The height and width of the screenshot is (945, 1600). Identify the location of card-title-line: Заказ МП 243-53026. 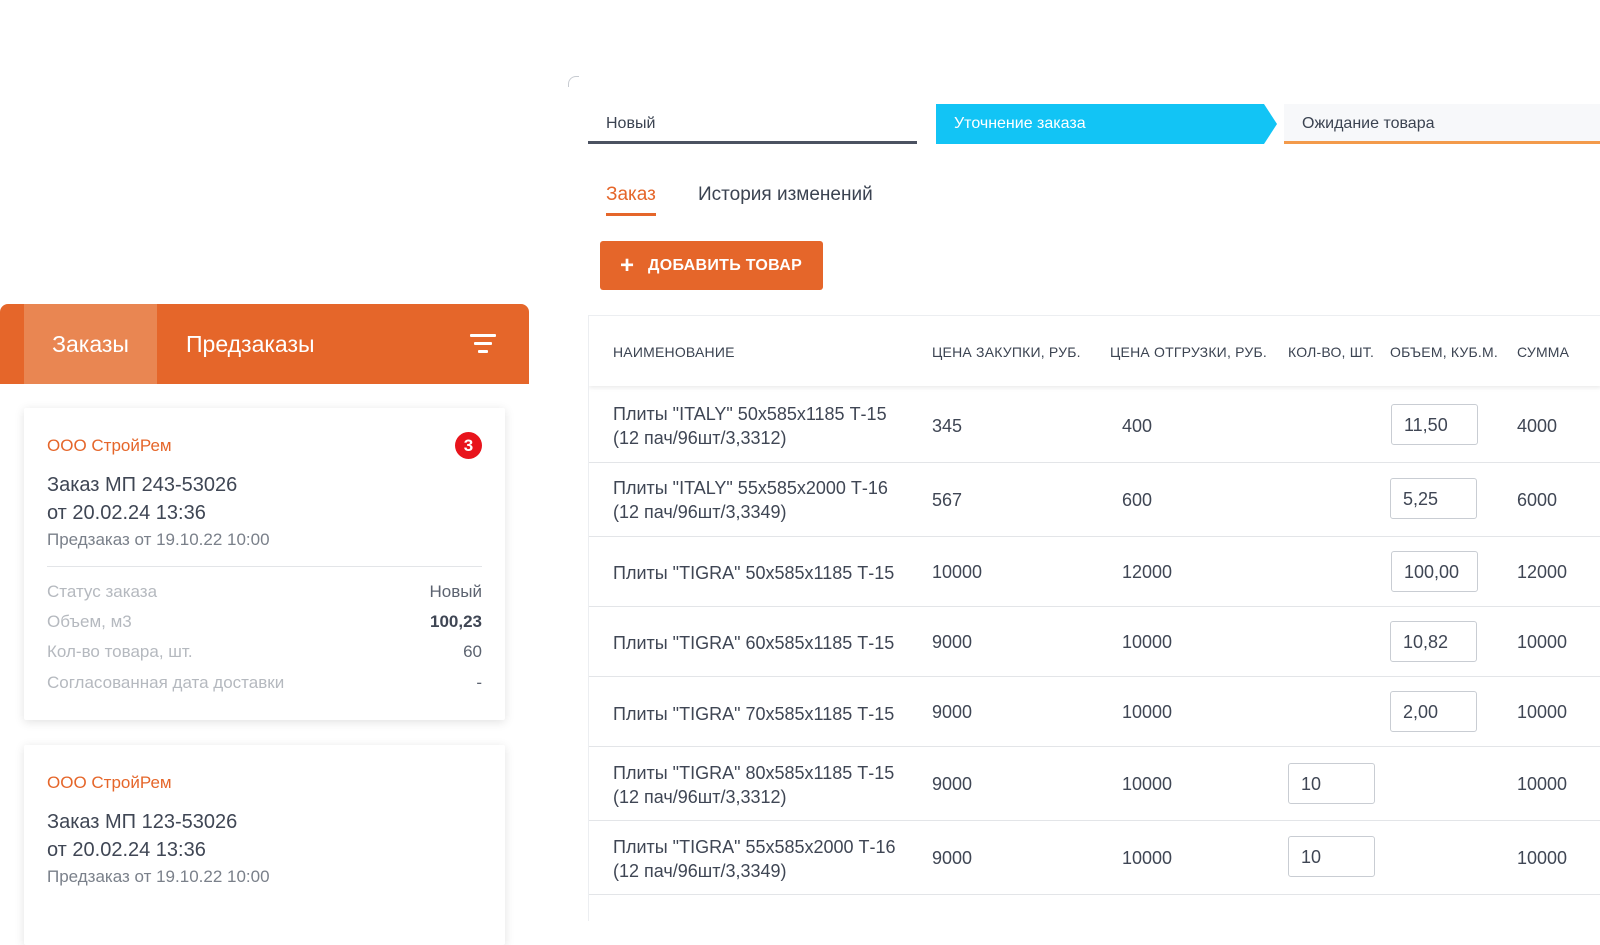
(142, 485).